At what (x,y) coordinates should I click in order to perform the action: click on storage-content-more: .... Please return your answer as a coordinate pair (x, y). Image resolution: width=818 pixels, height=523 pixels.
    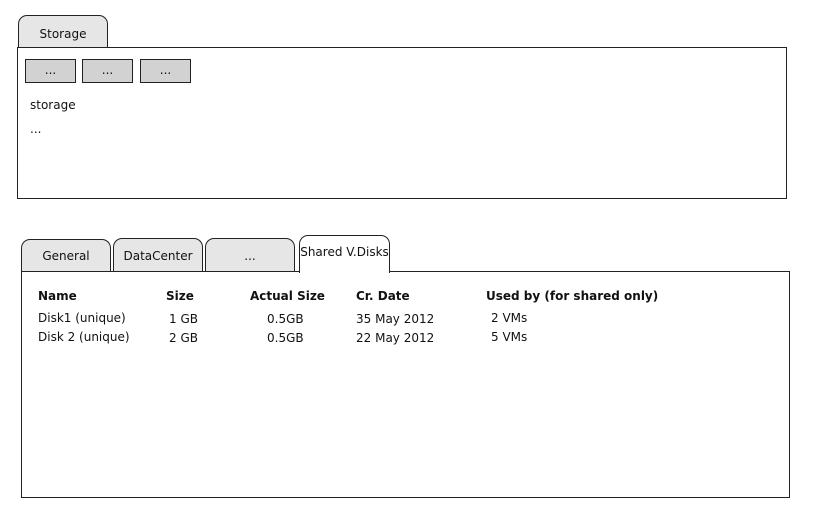
    Looking at the image, I should click on (36, 129).